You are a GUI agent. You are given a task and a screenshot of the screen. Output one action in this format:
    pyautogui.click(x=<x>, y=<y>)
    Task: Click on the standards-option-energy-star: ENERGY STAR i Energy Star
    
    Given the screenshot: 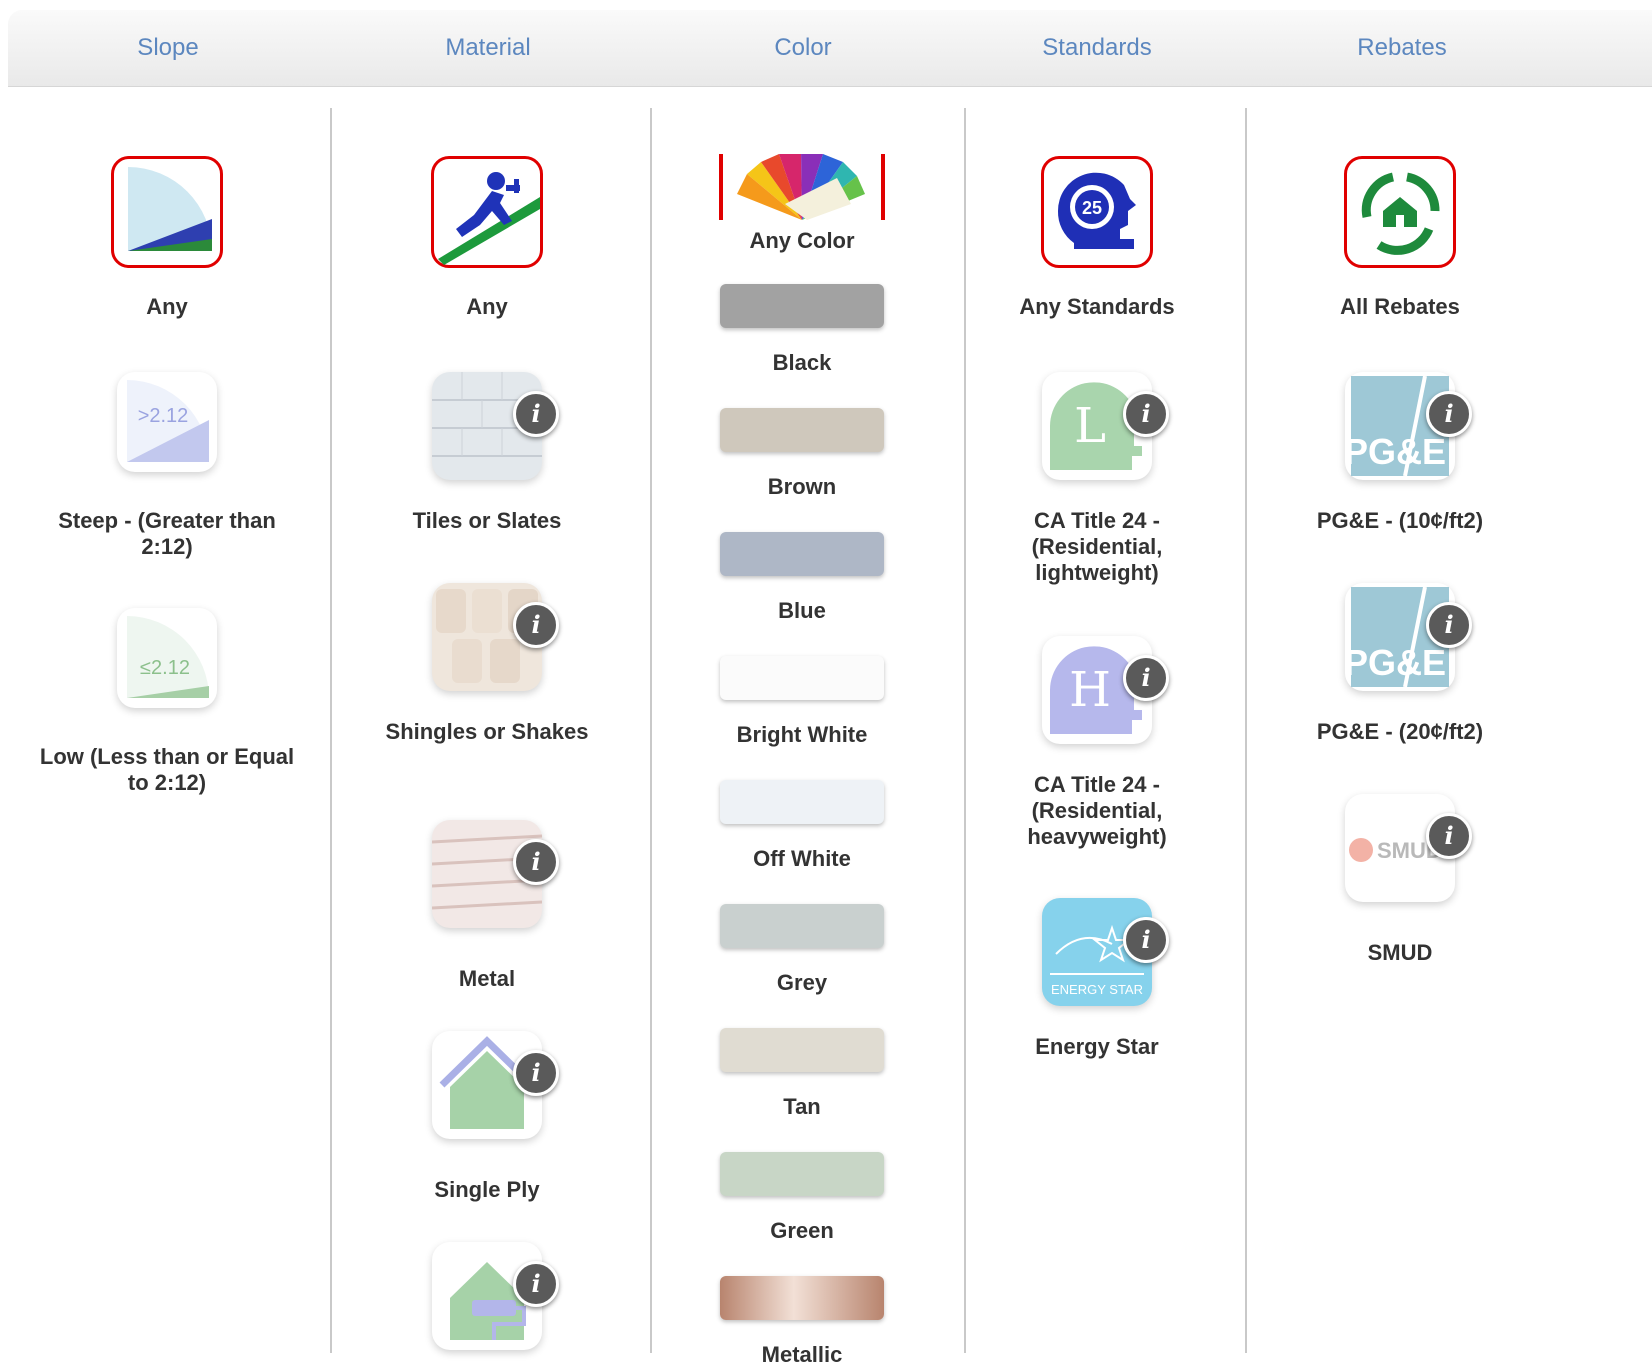 What is the action you would take?
    pyautogui.click(x=1097, y=983)
    